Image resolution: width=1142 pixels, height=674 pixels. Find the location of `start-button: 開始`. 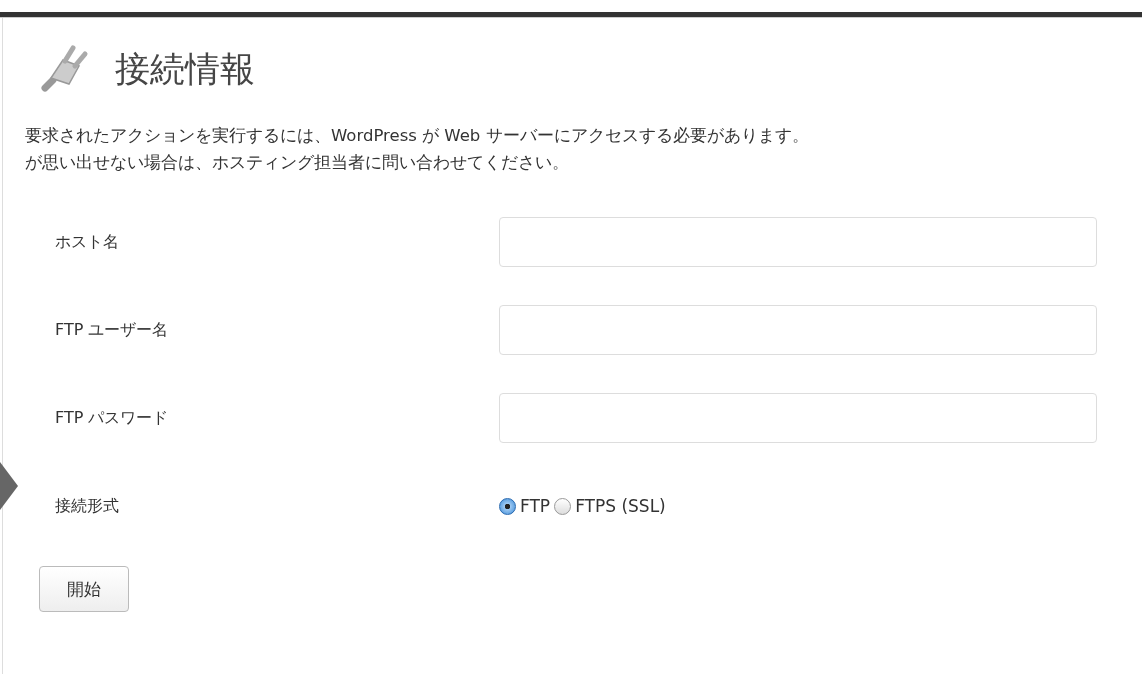

start-button: 開始 is located at coordinates (84, 589).